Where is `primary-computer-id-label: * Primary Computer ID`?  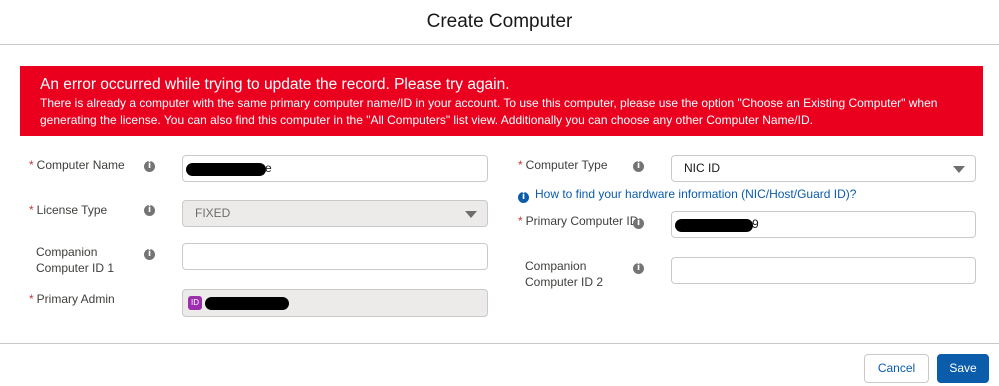 primary-computer-id-label: * Primary Computer ID is located at coordinates (578, 221).